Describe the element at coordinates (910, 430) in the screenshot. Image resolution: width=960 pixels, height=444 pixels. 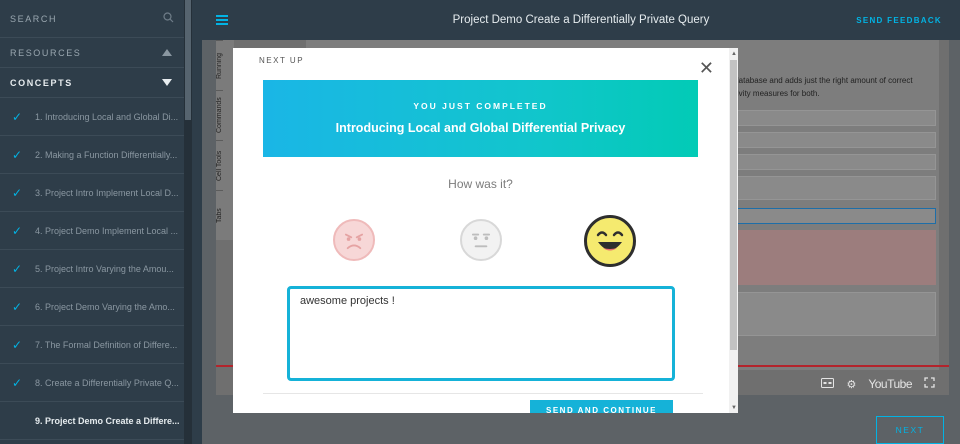
I see `next-button: NEXT` at that location.